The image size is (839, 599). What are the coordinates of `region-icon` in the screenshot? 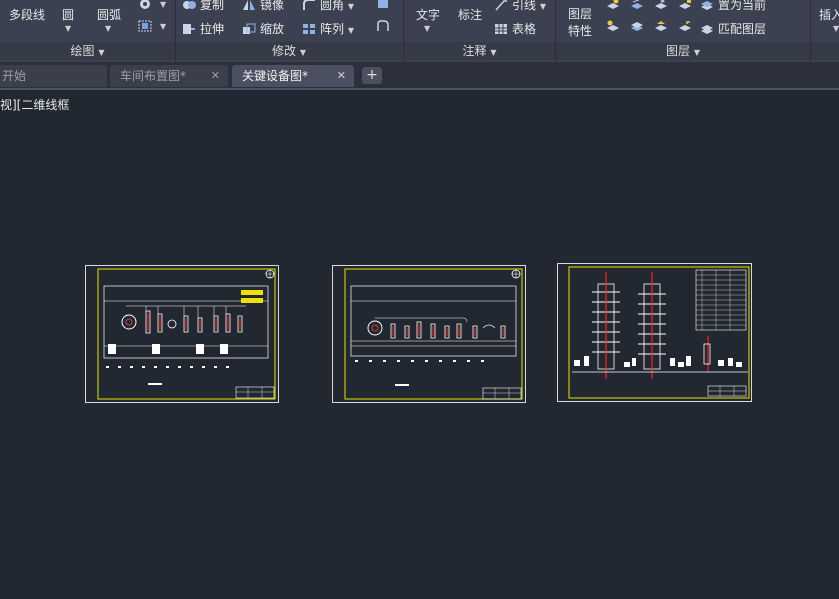 It's located at (145, 26).